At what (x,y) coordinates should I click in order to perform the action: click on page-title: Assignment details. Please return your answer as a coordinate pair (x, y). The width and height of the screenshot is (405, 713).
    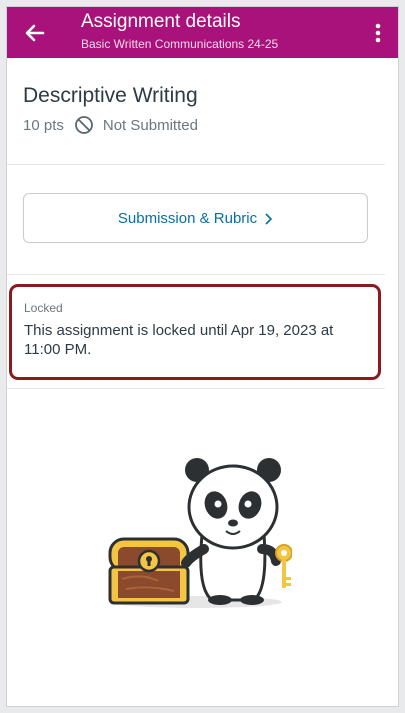
    Looking at the image, I should click on (161, 21).